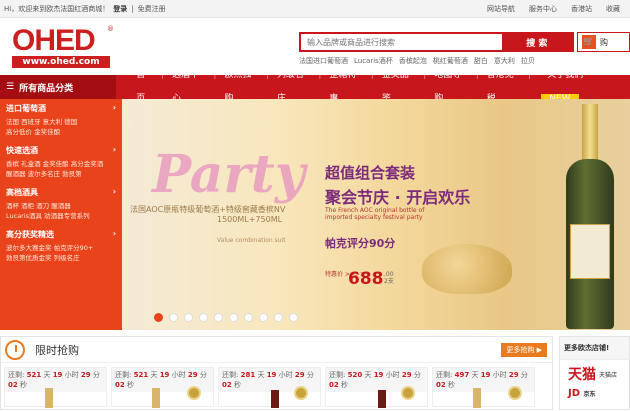  I want to click on category-links: 勃艮第优质金奖 列级名庄, so click(61, 258).